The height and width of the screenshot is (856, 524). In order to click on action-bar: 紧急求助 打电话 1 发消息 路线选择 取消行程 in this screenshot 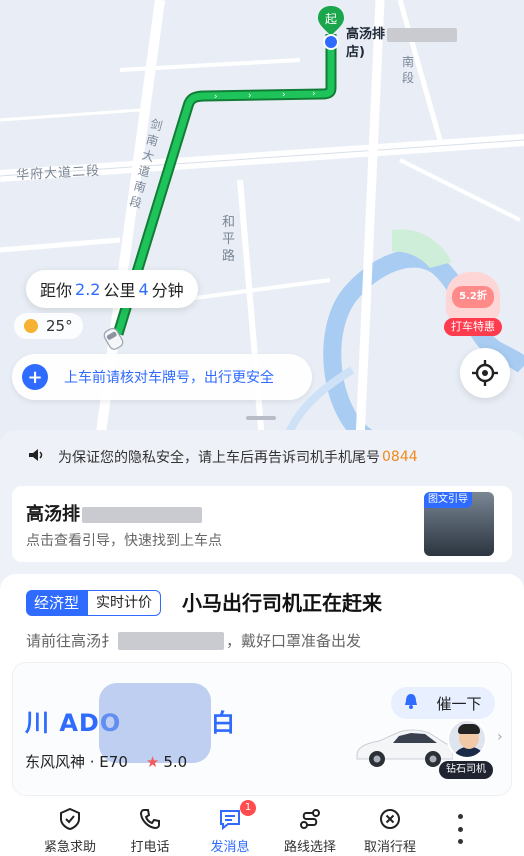, I will do `click(262, 828)`.